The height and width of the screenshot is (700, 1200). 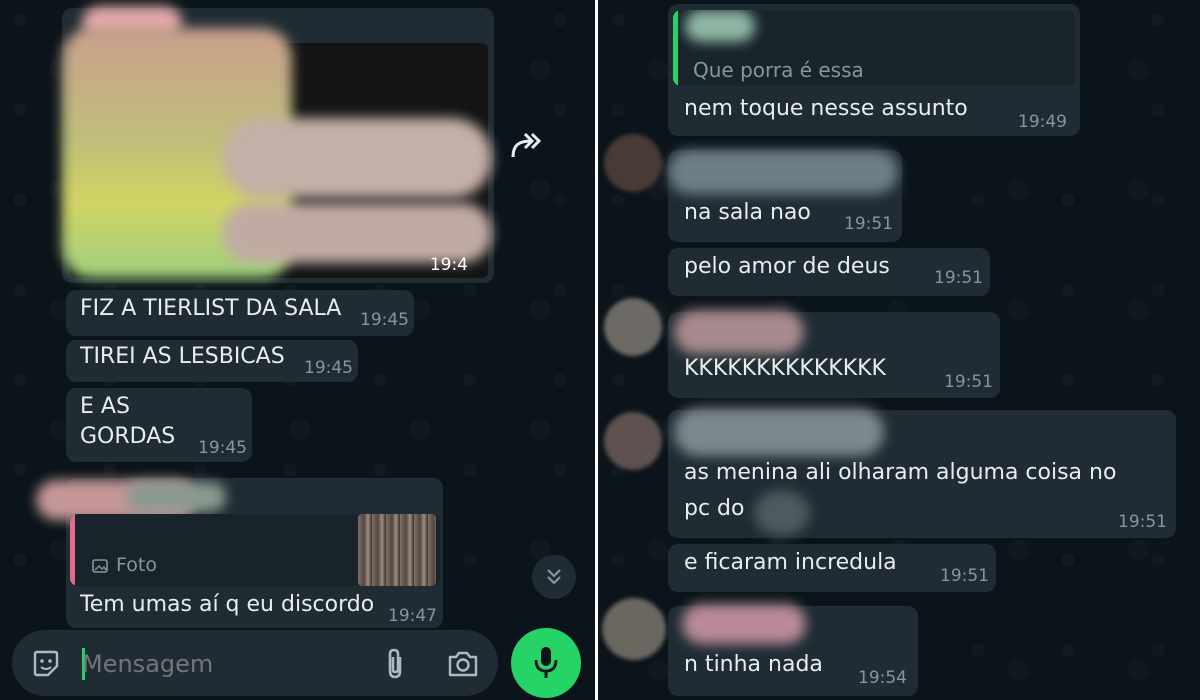 What do you see at coordinates (874, 48) in the screenshot?
I see `quoted-message: Que porra é essa` at bounding box center [874, 48].